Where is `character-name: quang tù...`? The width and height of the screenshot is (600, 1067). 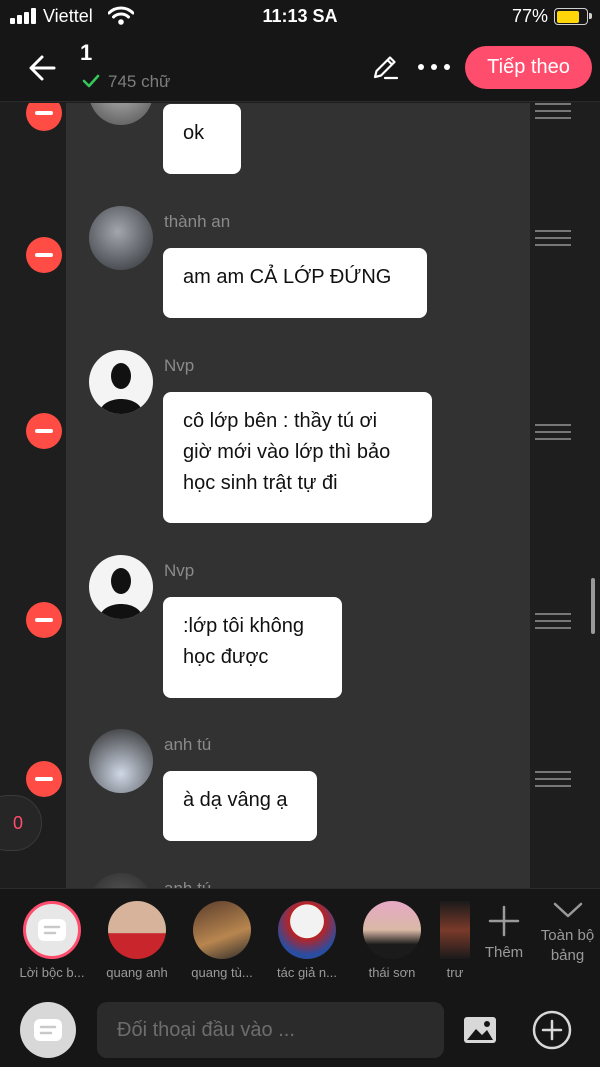
character-name: quang tù... is located at coordinates (222, 972).